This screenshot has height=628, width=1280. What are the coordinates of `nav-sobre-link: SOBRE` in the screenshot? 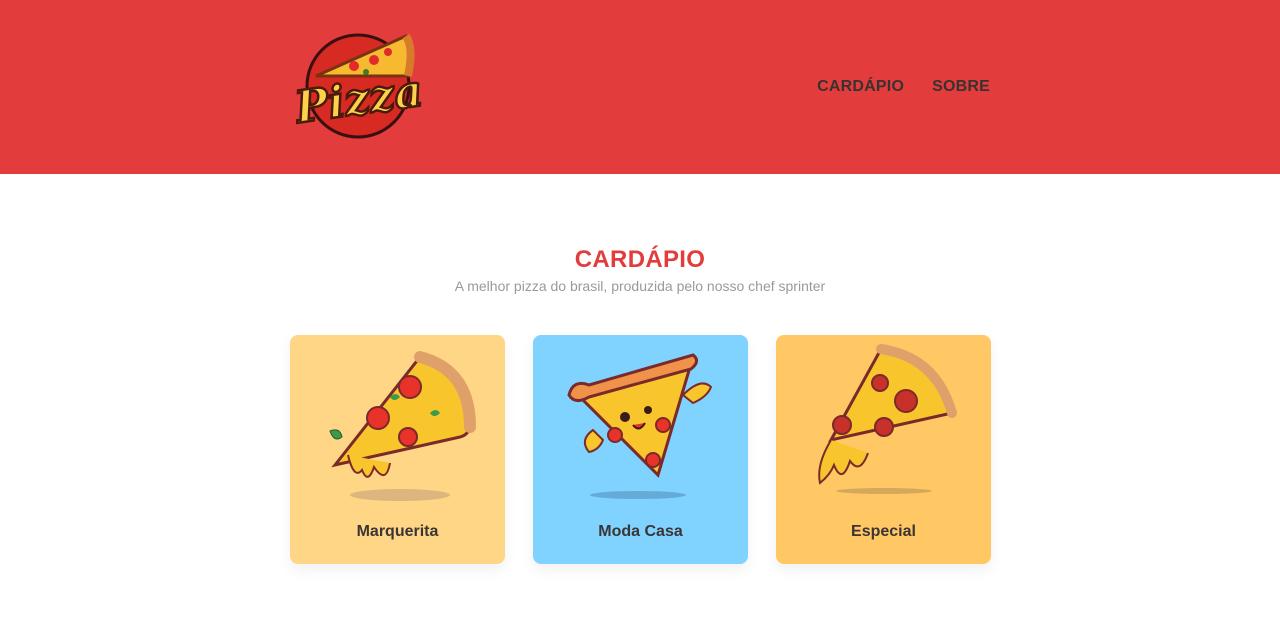 It's located at (961, 87).